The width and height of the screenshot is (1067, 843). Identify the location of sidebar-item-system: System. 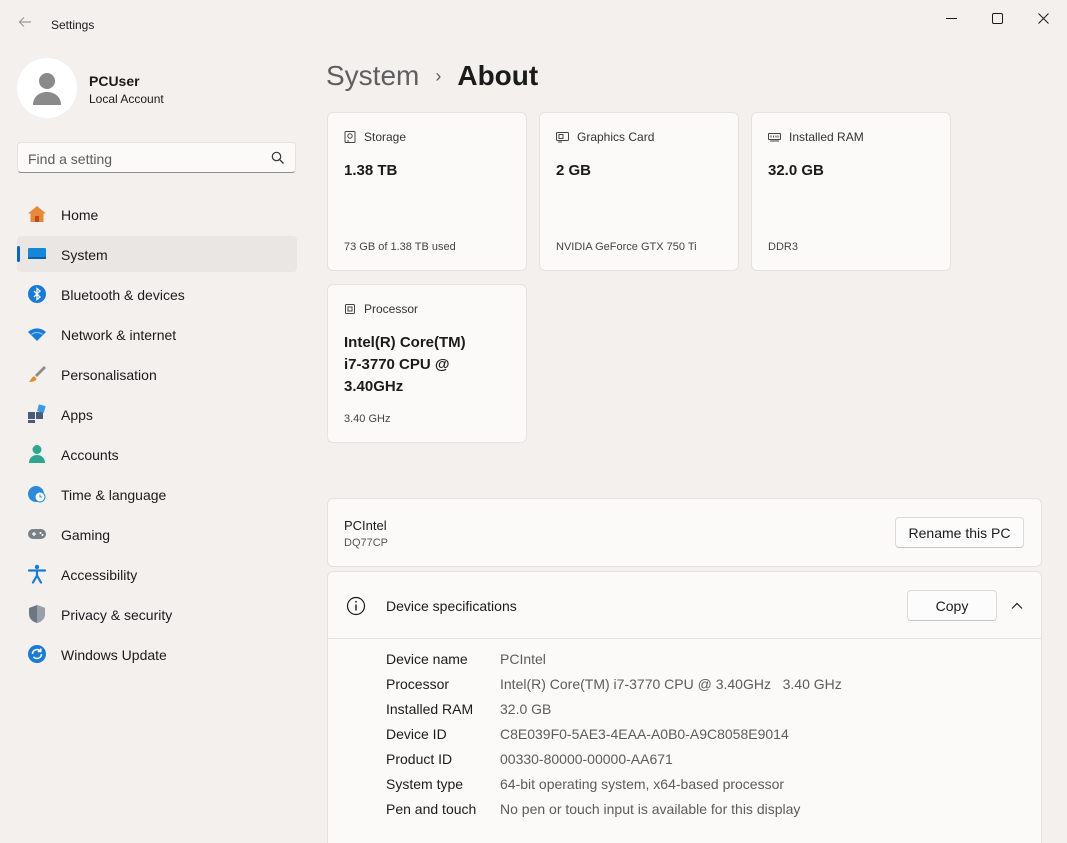
(157, 254).